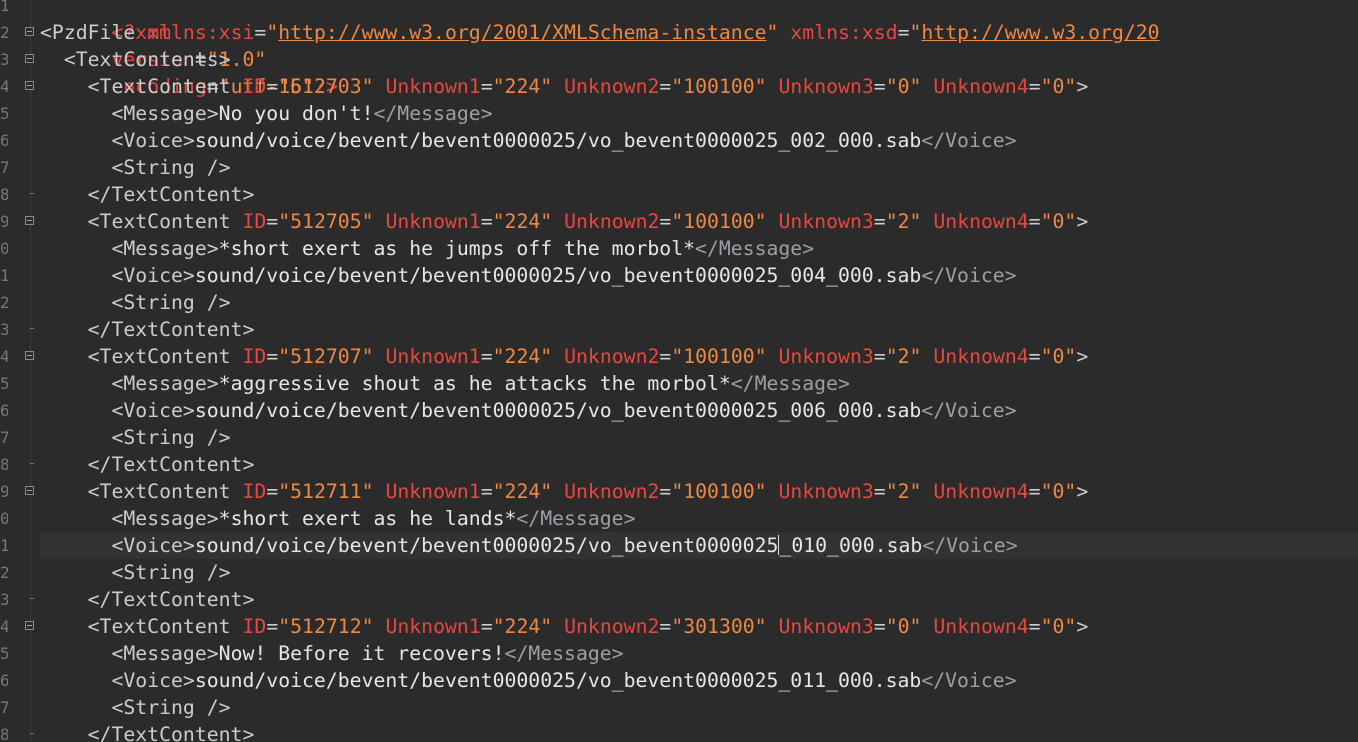 The image size is (1358, 742). Describe the element at coordinates (4, 356) in the screenshot. I see `line-number: 4` at that location.